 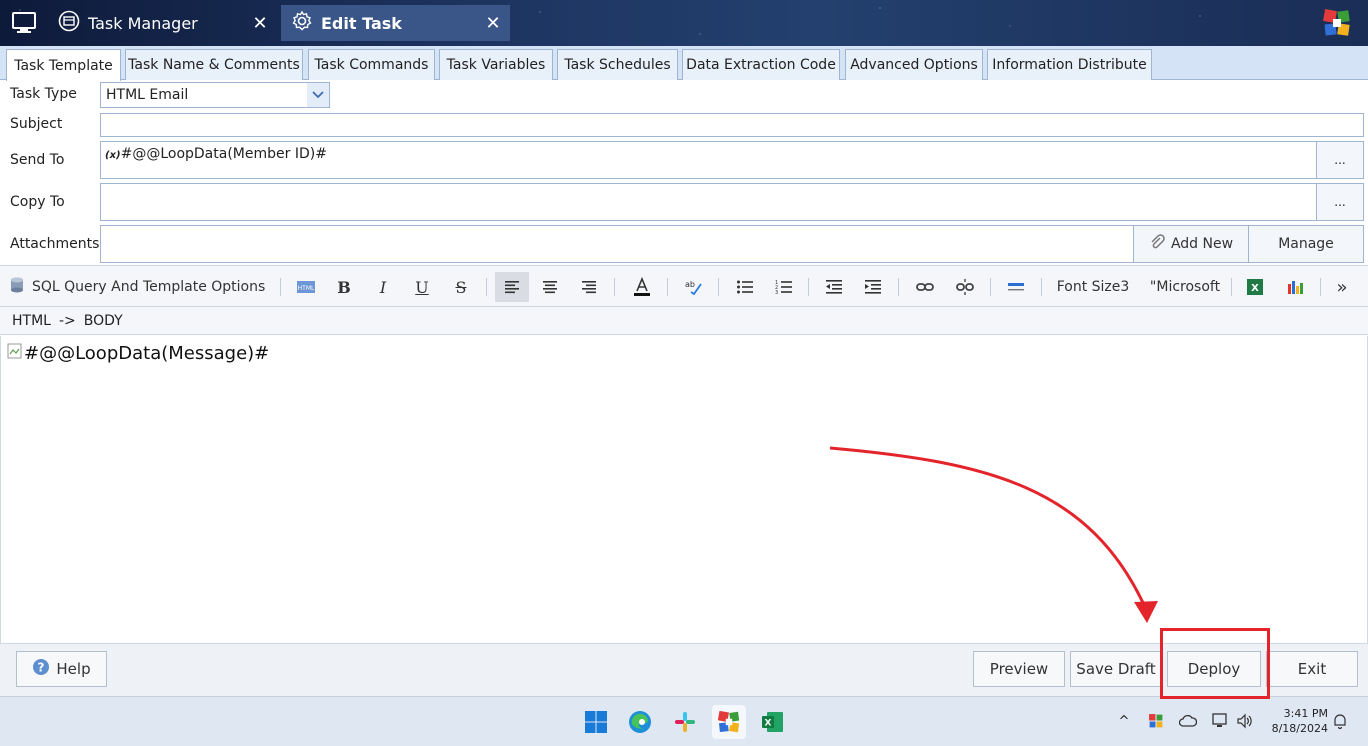 I want to click on send-to-label: Send To, so click(x=37, y=160).